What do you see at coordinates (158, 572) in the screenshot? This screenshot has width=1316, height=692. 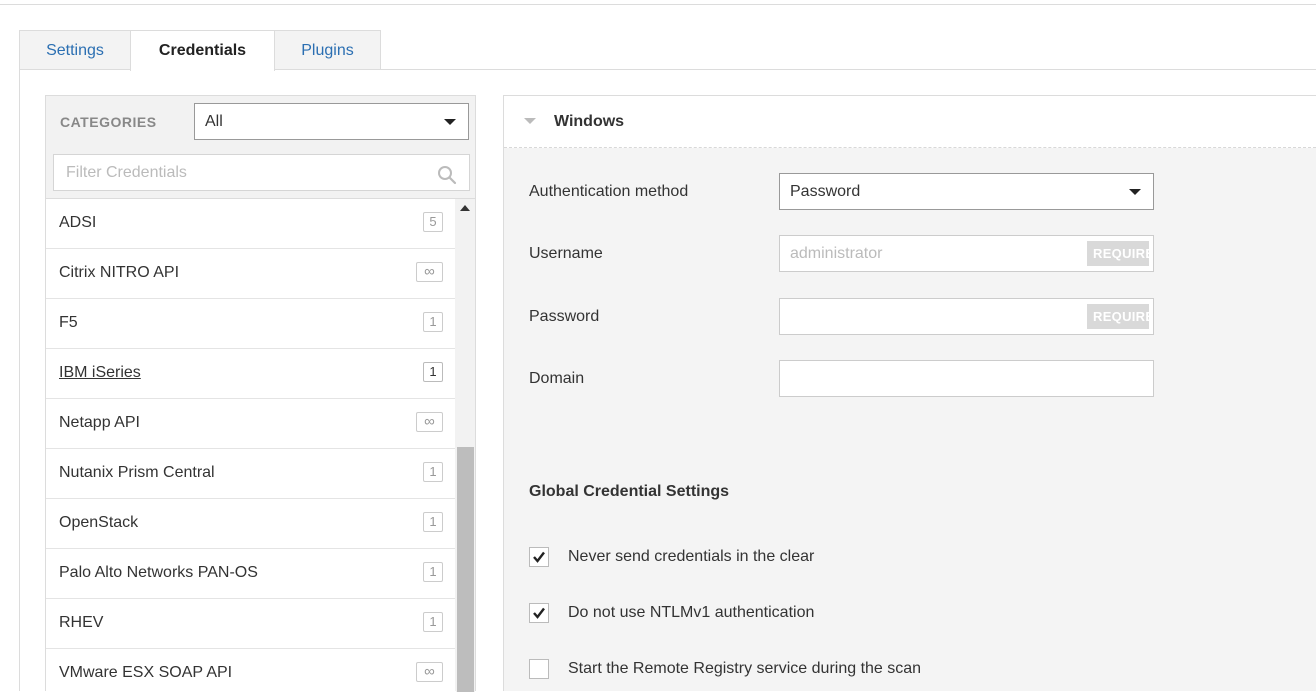 I see `list-item-label: Palo Alto Networks PAN-OS` at bounding box center [158, 572].